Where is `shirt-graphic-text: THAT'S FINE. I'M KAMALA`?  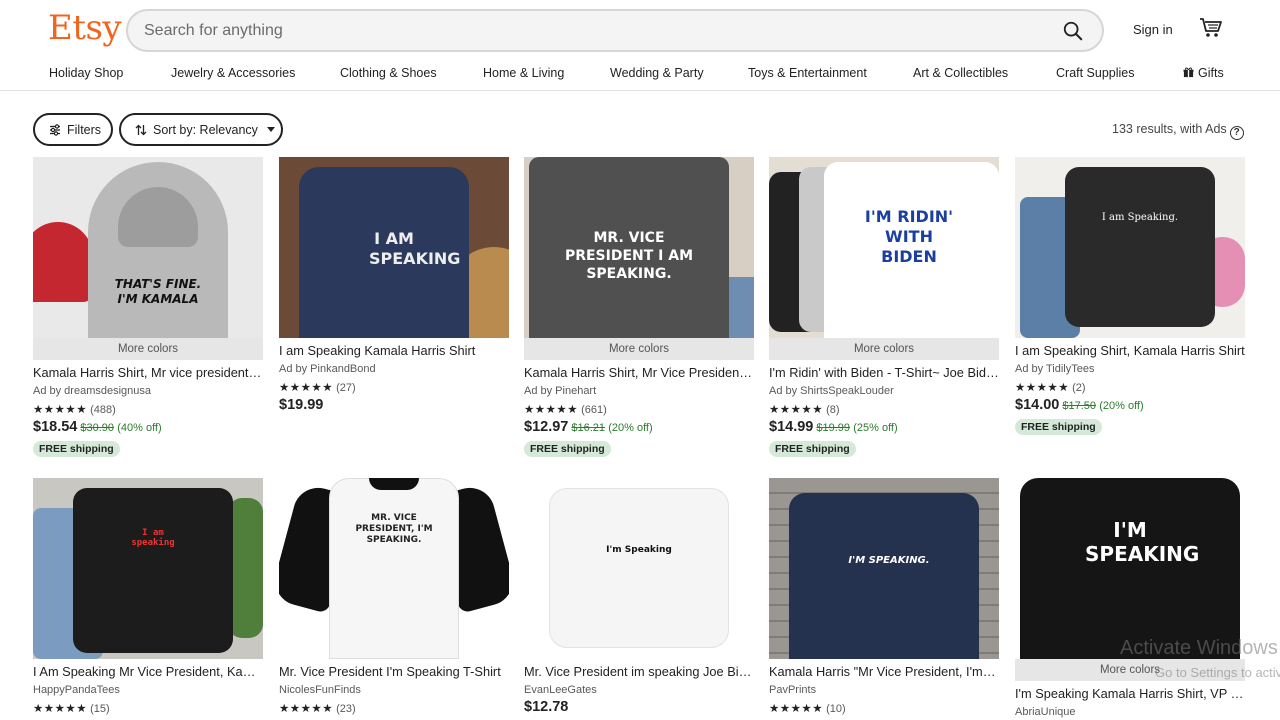 shirt-graphic-text: THAT'S FINE. I'M KAMALA is located at coordinates (158, 291).